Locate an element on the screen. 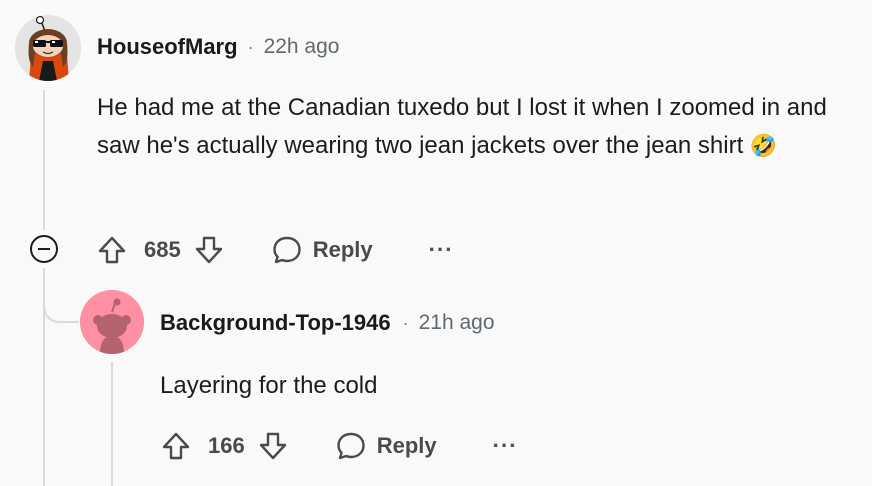 This screenshot has height=486, width=872. comment-body: Layering for the cold is located at coordinates (500, 386).